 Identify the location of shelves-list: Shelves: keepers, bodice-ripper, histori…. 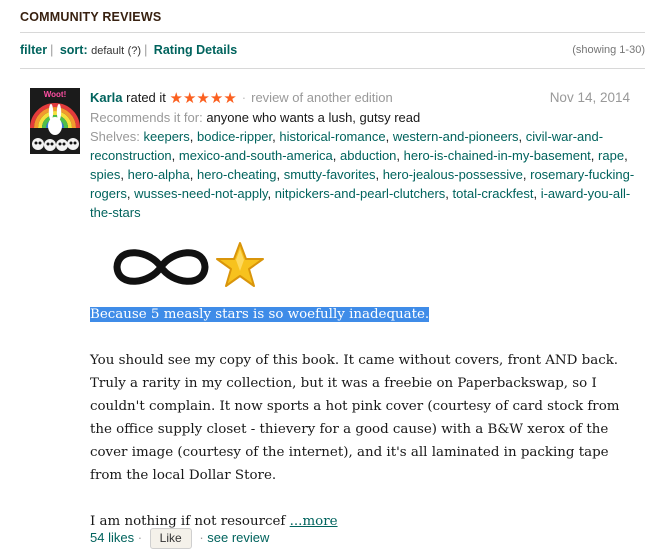
(362, 174).